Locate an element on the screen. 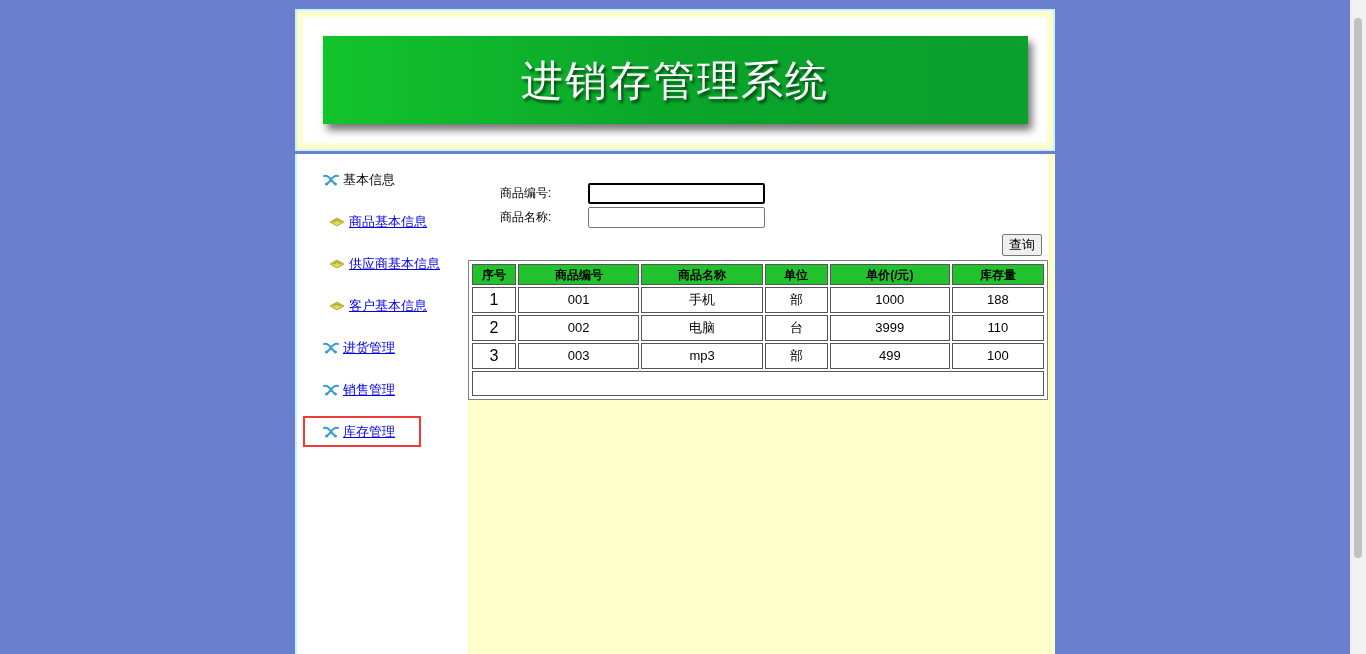 This screenshot has width=1366, height=654. nav-link: 销售管理 is located at coordinates (369, 389).